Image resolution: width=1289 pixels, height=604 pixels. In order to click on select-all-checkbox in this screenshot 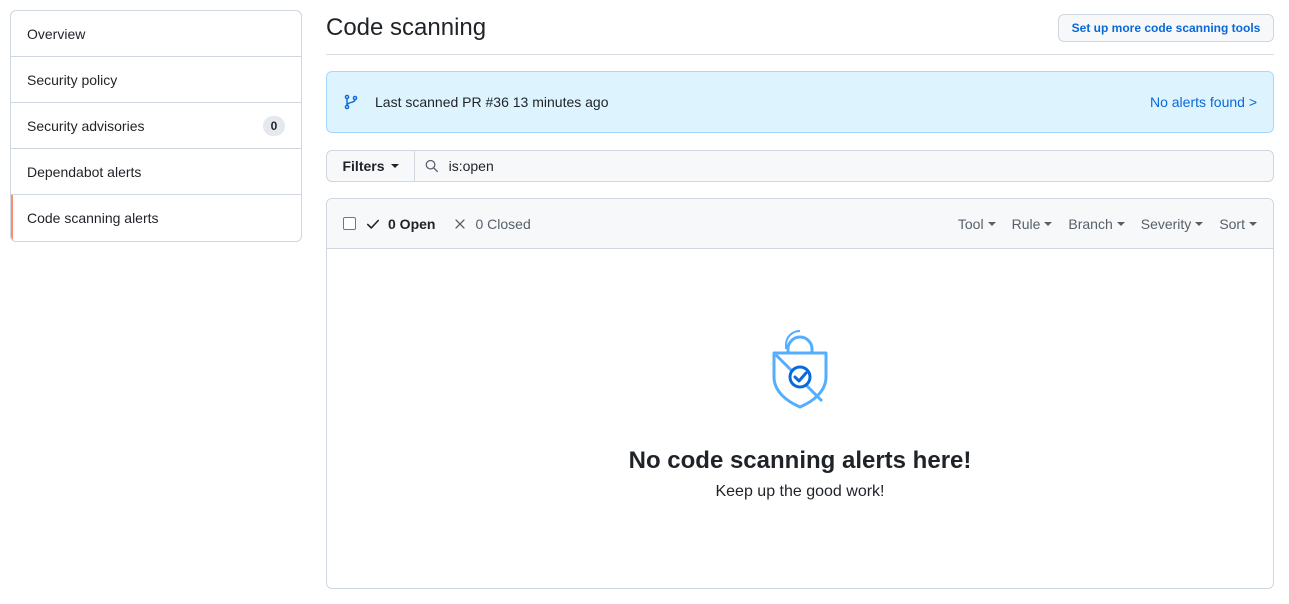, I will do `click(349, 223)`.